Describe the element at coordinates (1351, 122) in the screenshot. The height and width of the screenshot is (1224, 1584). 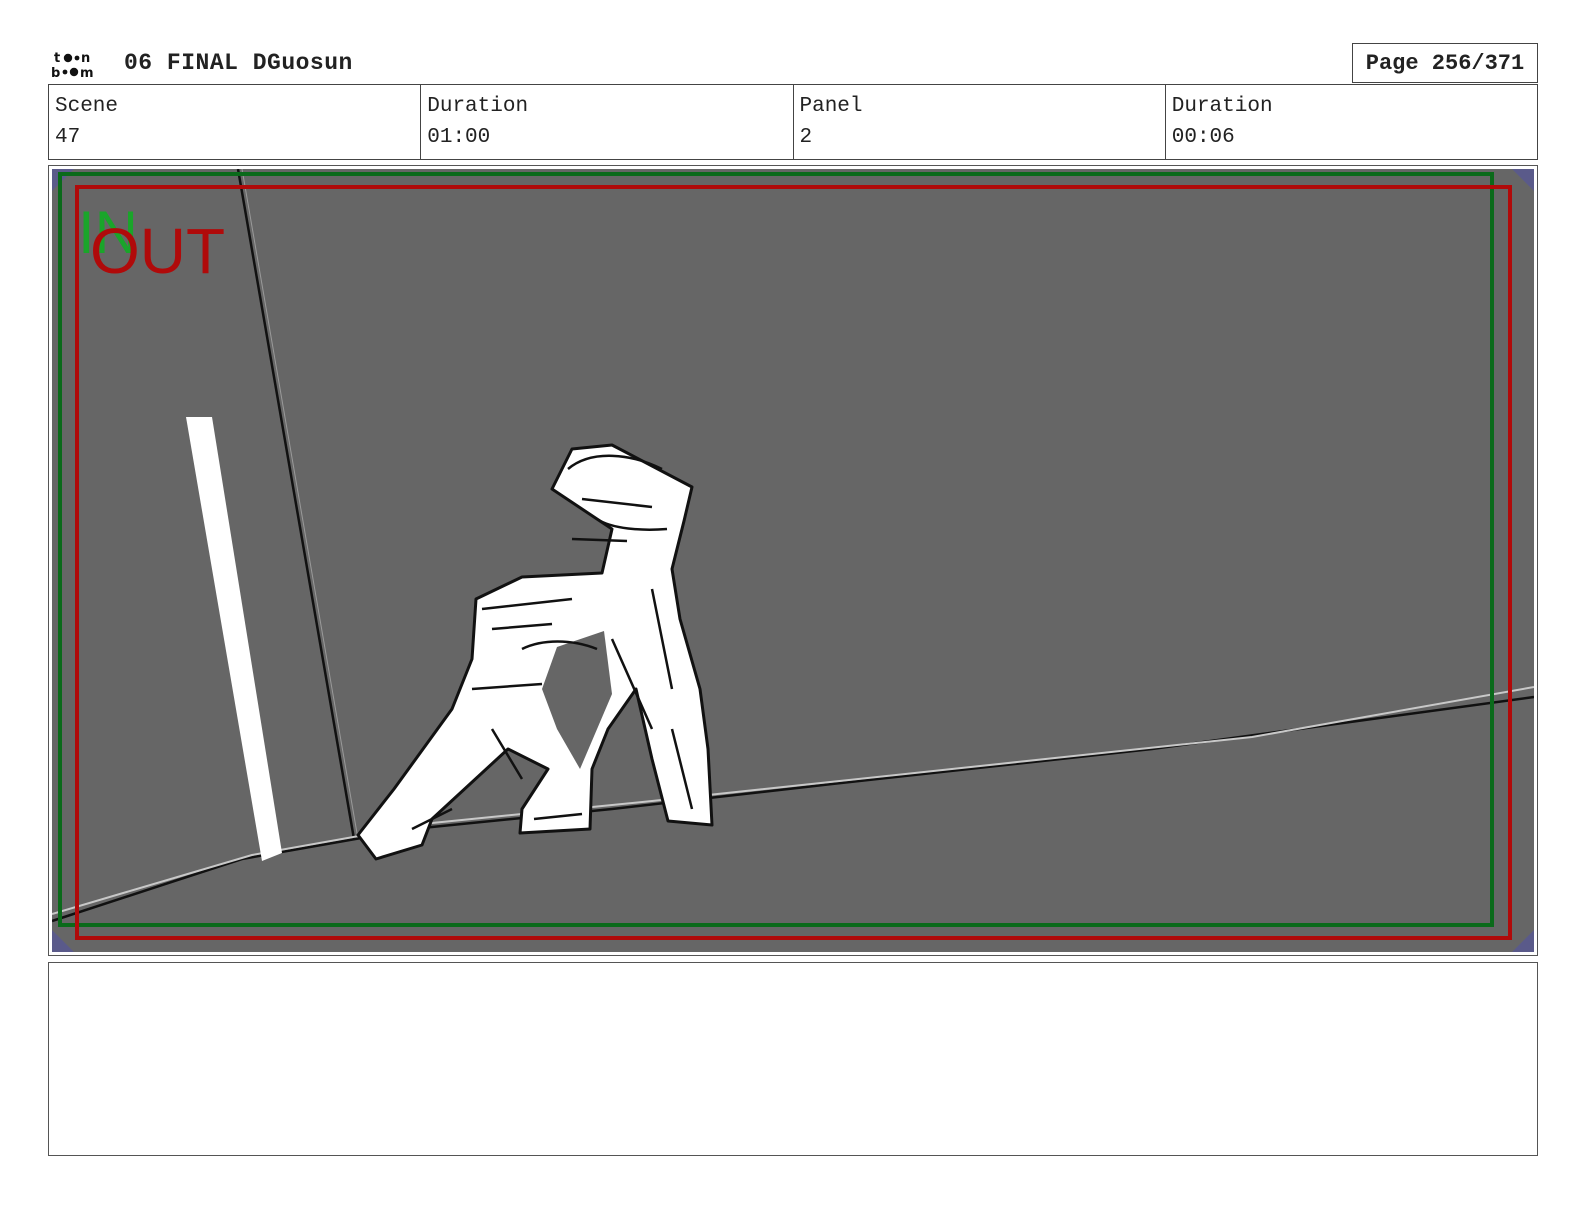
I see `panel-duration-cell: Duration 00:06` at that location.